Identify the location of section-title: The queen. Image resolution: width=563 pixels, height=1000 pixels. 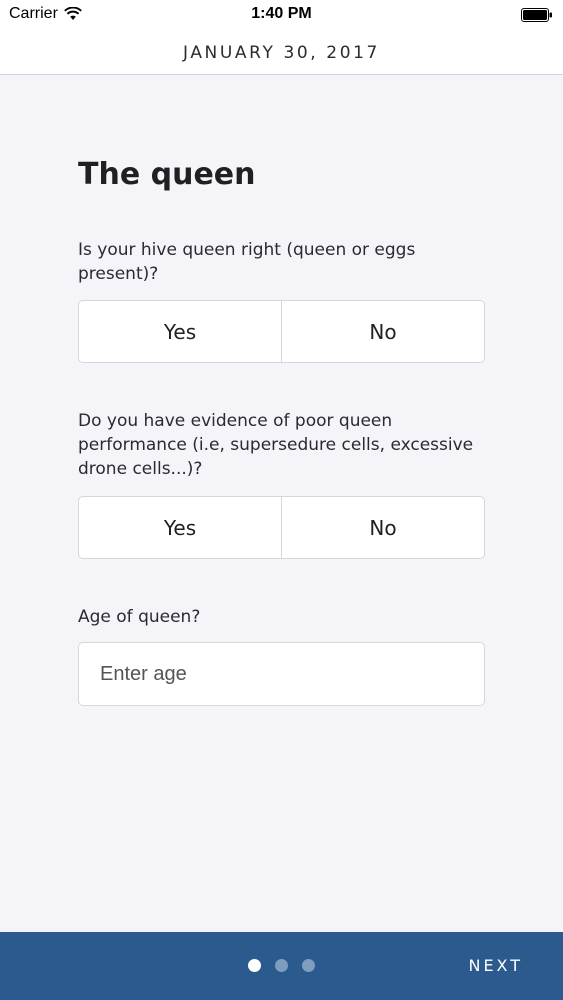
(167, 174).